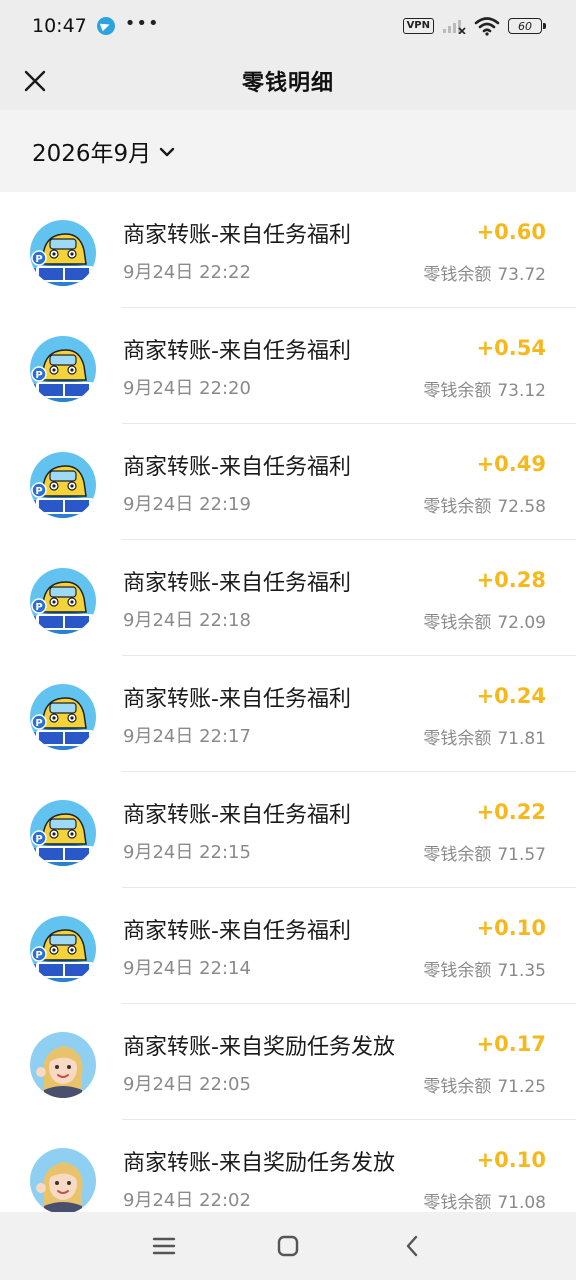 The width and height of the screenshot is (576, 1280). What do you see at coordinates (288, 366) in the screenshot?
I see `transaction-row: P 商家转账-来自任务福利 9月24日 22:20 +0.54 零钱余额 73.12` at bounding box center [288, 366].